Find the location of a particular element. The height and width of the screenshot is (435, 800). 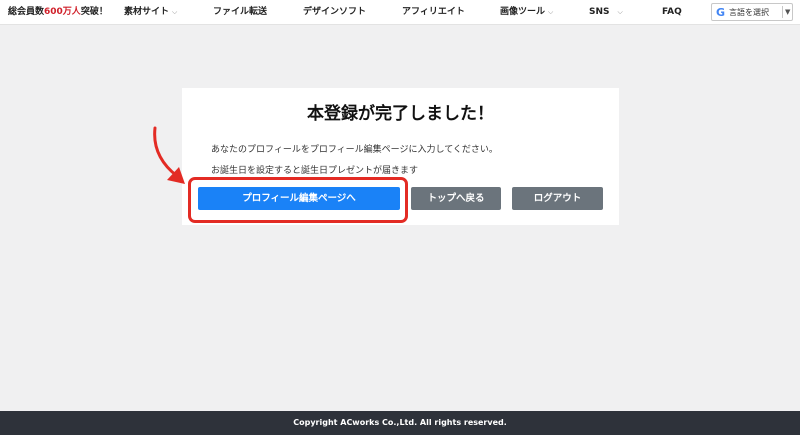

language-select-label: 言語を選択 is located at coordinates (749, 12).